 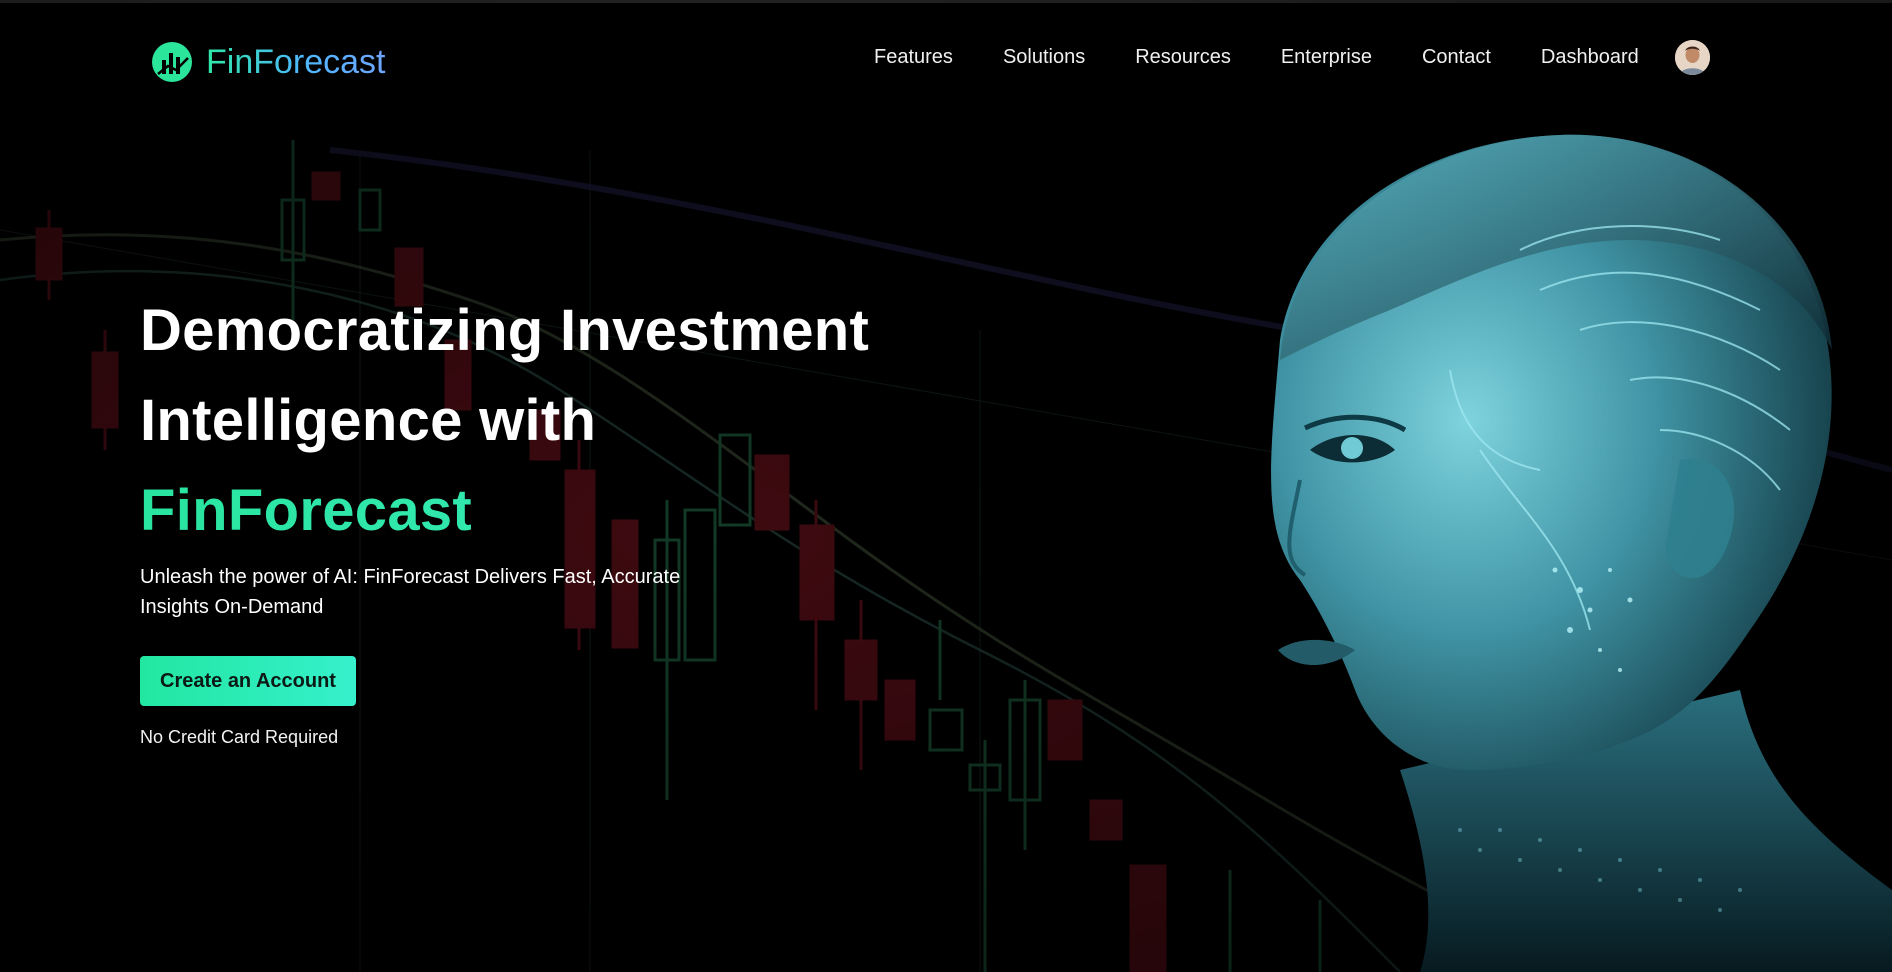 I want to click on brand-name: FinForecast, so click(x=296, y=62).